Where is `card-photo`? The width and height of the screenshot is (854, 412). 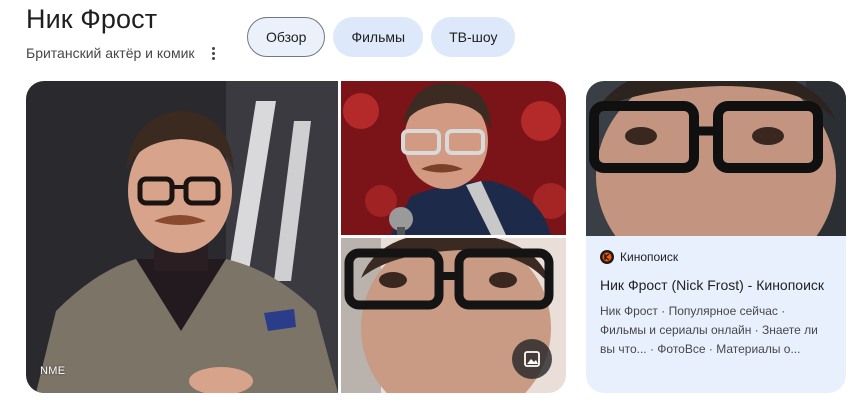 card-photo is located at coordinates (716, 158).